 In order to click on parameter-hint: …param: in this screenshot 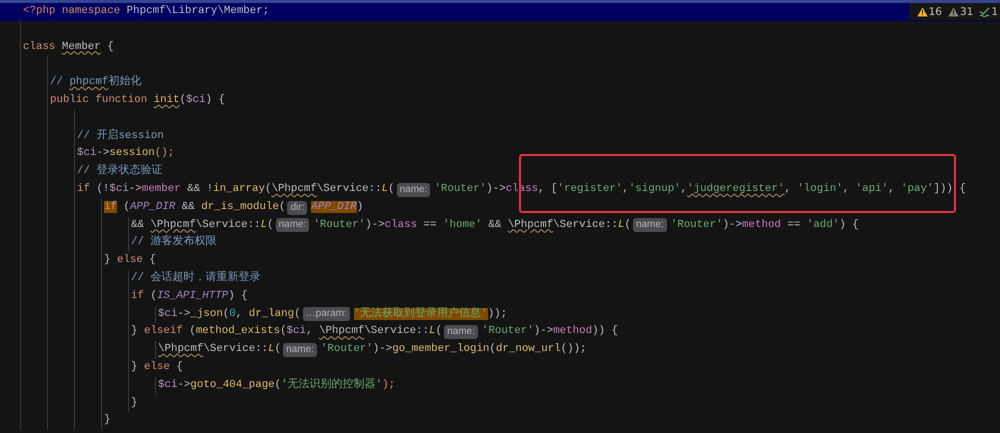, I will do `click(326, 314)`.